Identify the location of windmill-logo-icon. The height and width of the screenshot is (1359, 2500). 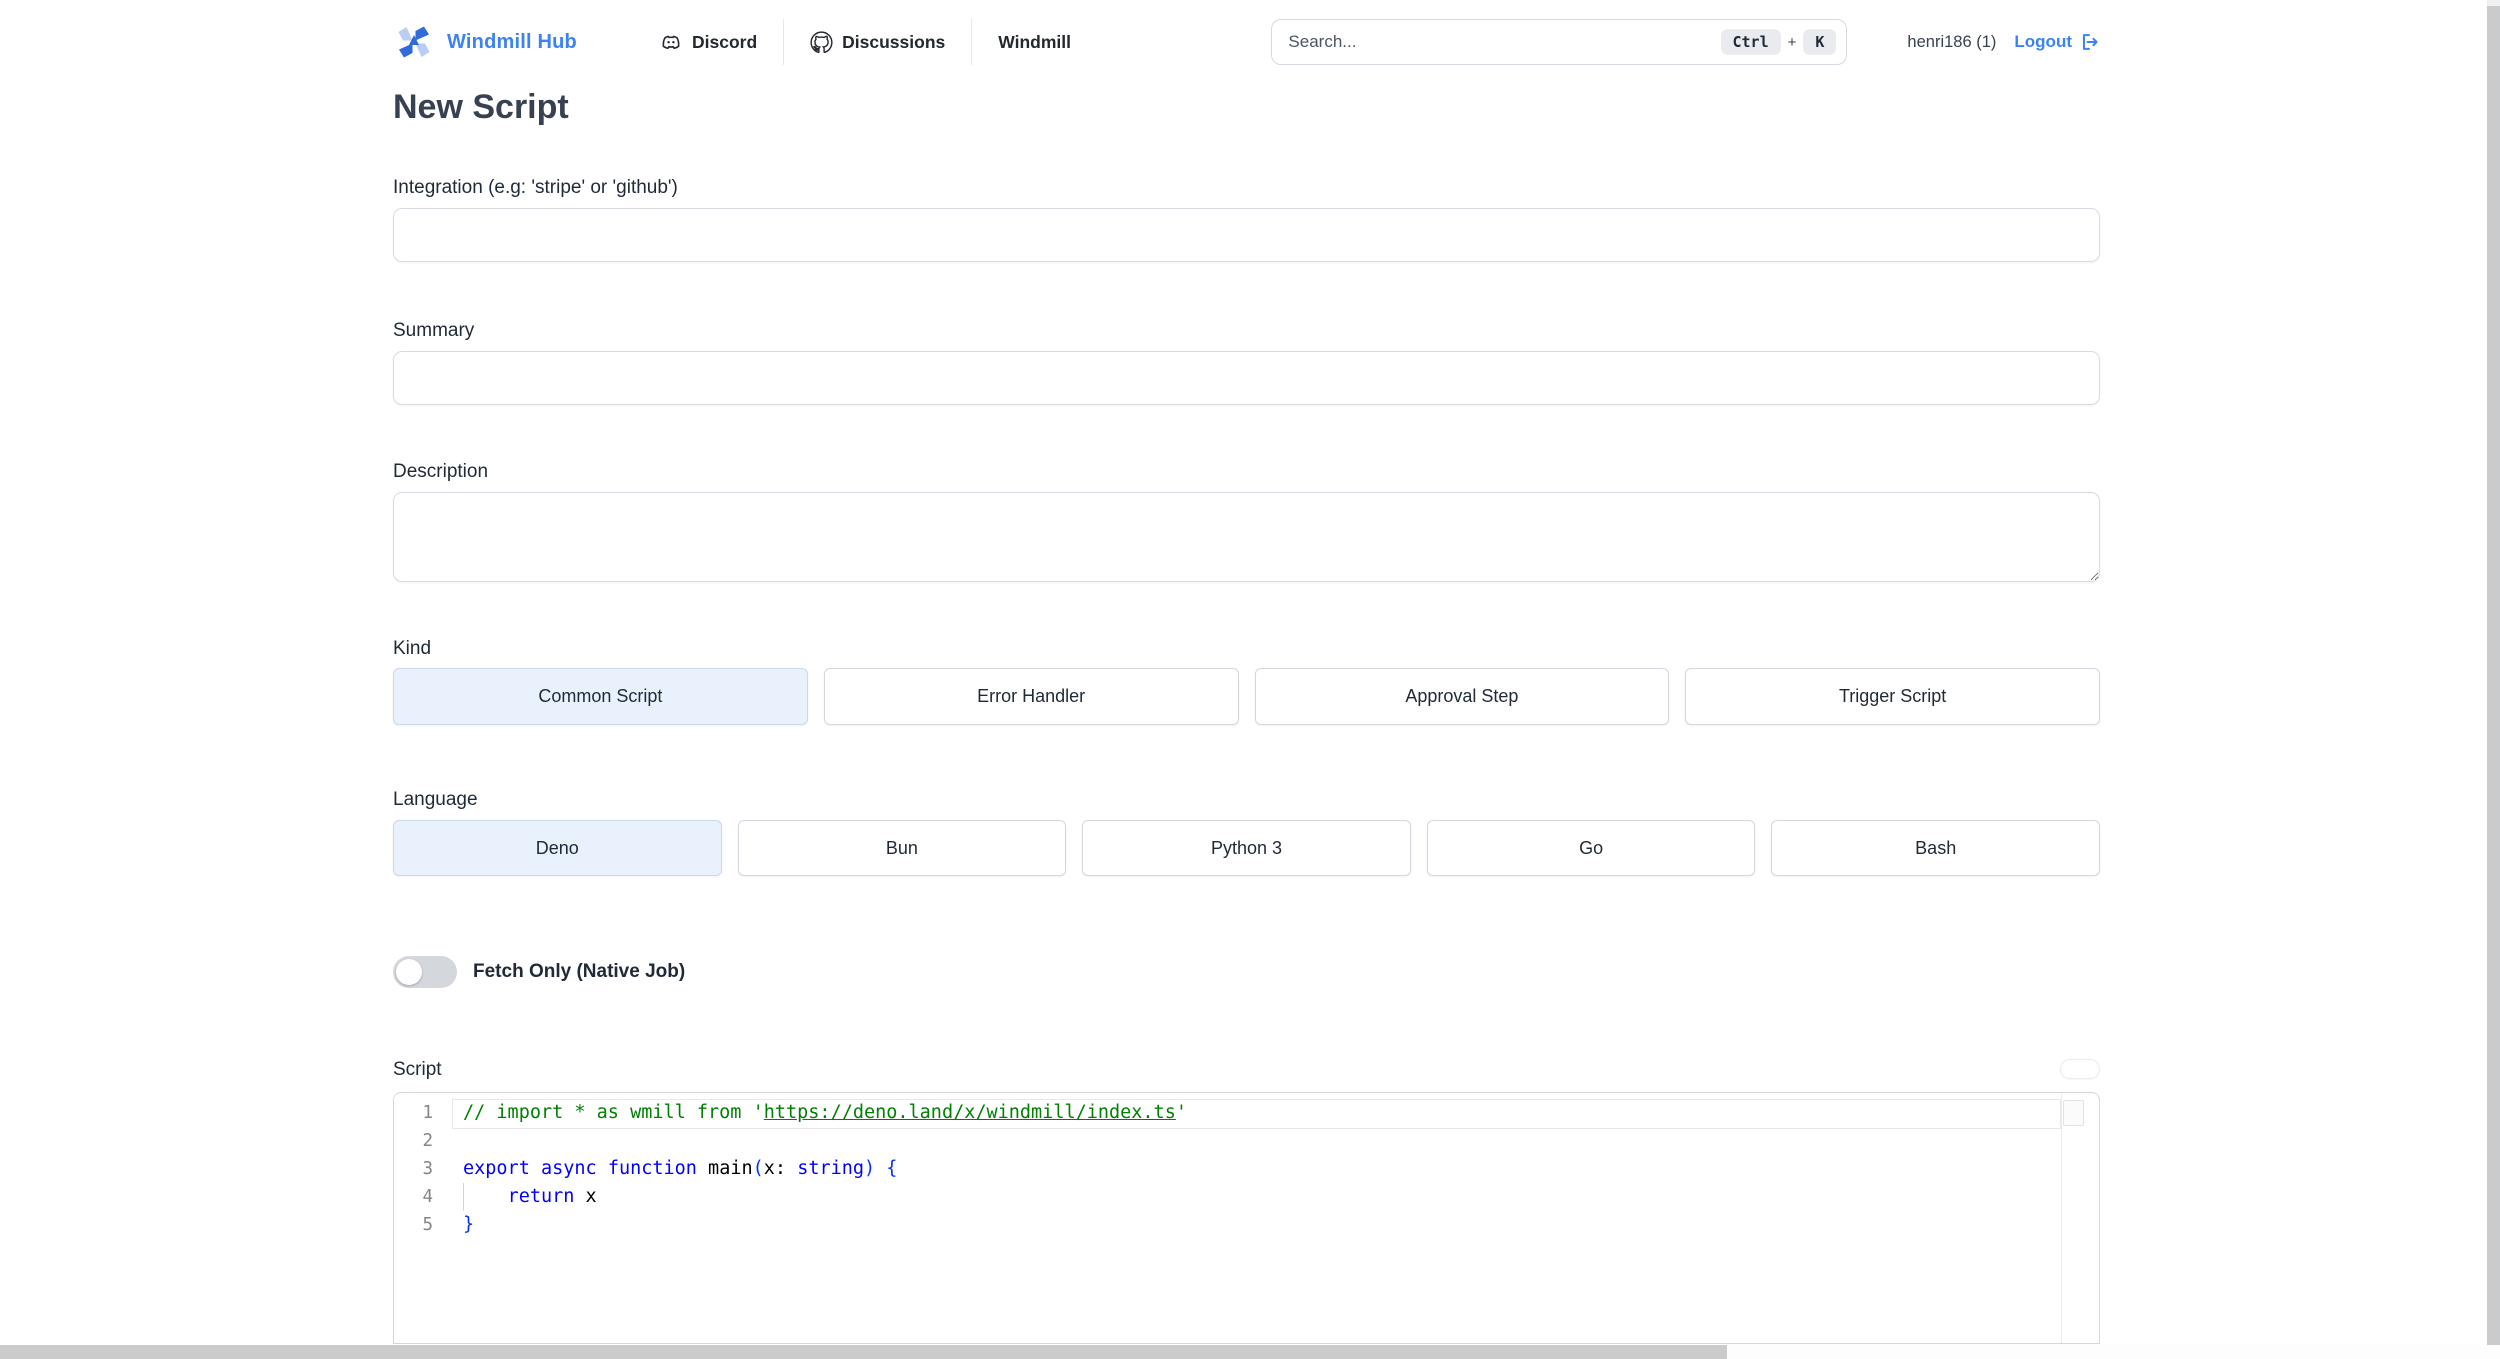
(414, 42).